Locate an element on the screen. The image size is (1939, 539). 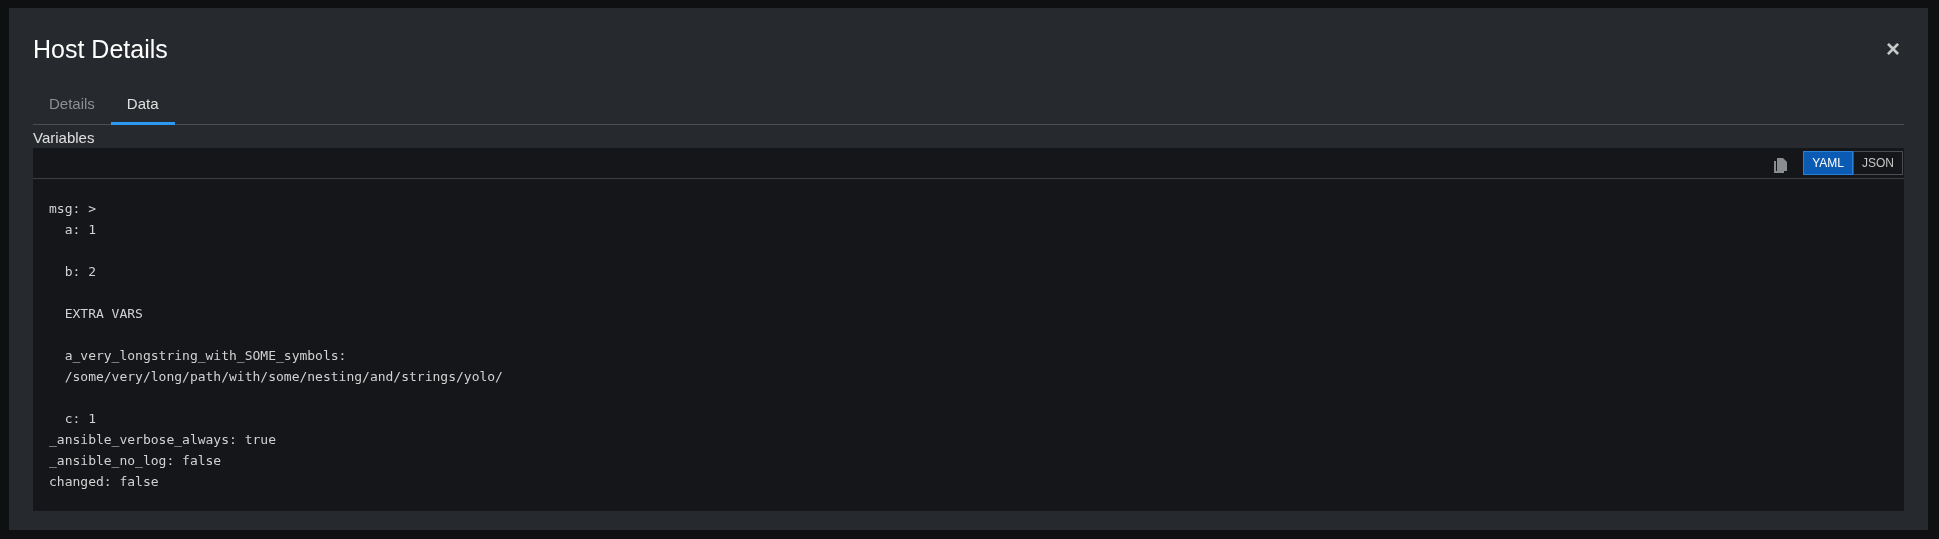
code-text: msg: > a: 1 b: 2 EXTRA VARS a_very_longstring_with_SOME_symbols: /some/very/long/path/with/some/nesting/and/strings/yolo/ c: 1 _ansible_verbose_always: true _ansible_no_log: false changed: false is located at coordinates (276, 345).